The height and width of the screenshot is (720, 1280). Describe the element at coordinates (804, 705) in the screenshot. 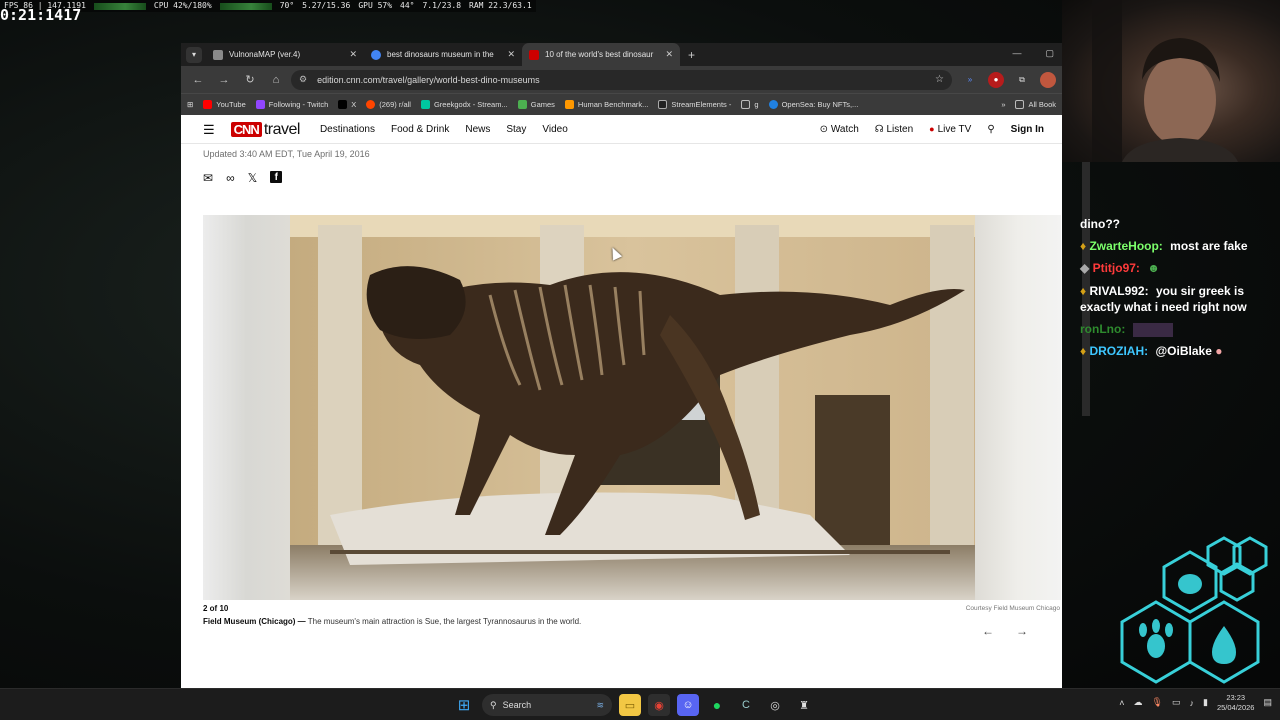

I see `app-ghost-icon: ♜` at that location.